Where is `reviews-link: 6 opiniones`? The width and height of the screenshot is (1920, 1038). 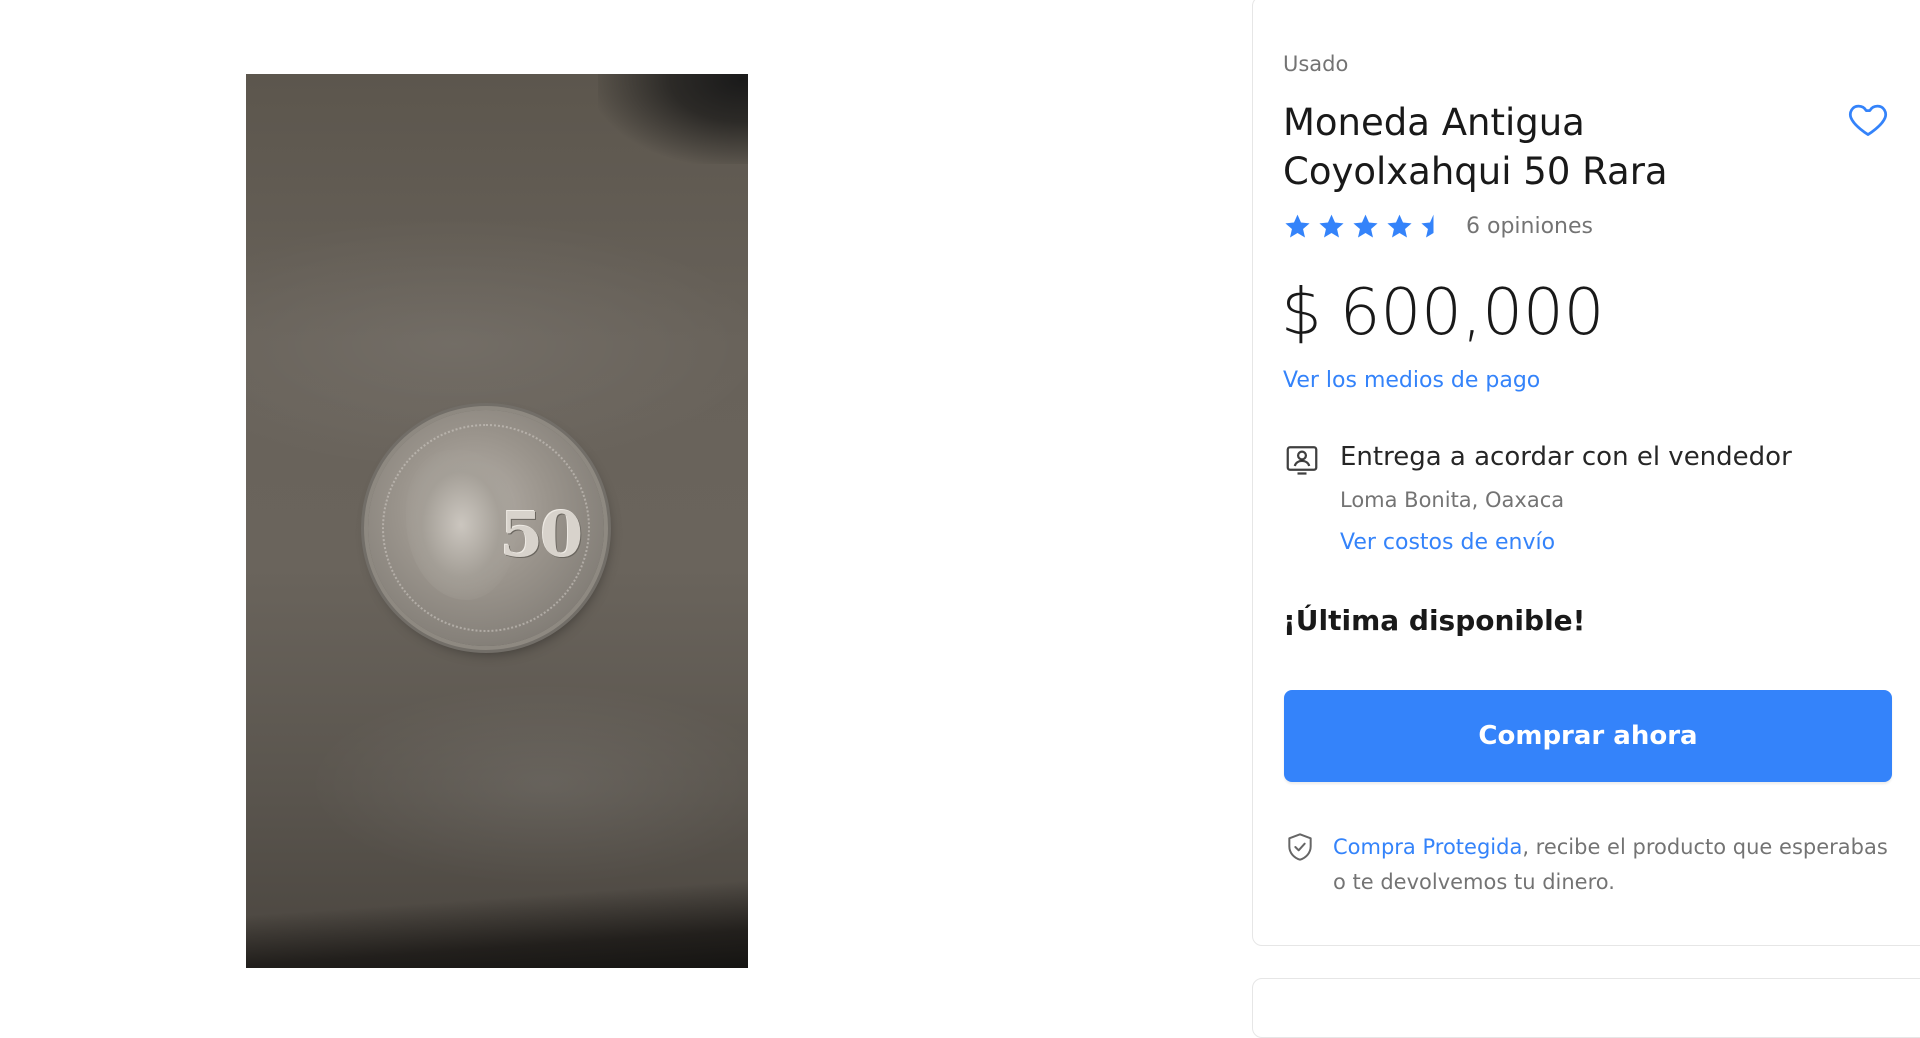 reviews-link: 6 opiniones is located at coordinates (1529, 226).